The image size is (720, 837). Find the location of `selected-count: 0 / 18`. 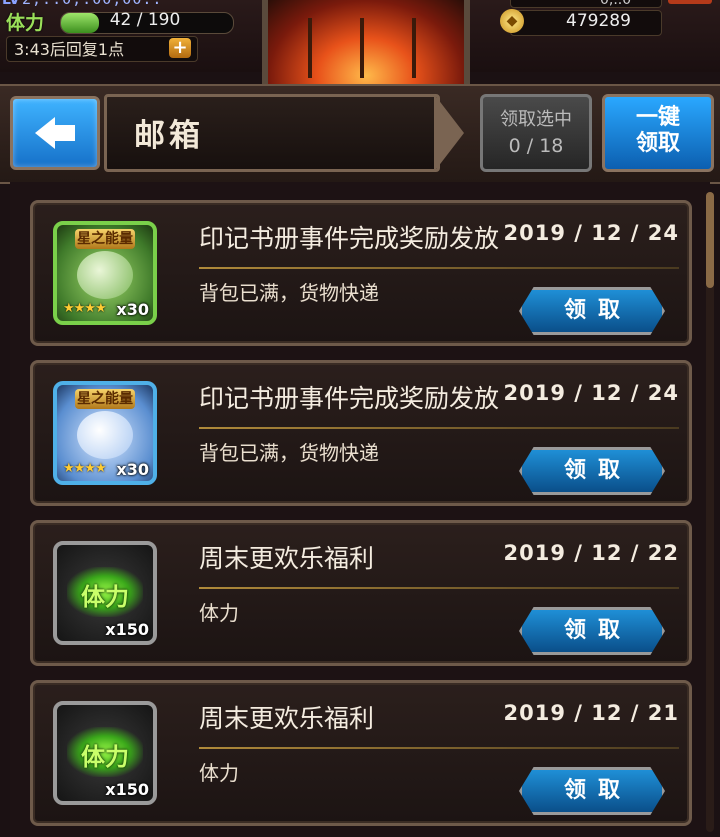

selected-count: 0 / 18 is located at coordinates (536, 146).